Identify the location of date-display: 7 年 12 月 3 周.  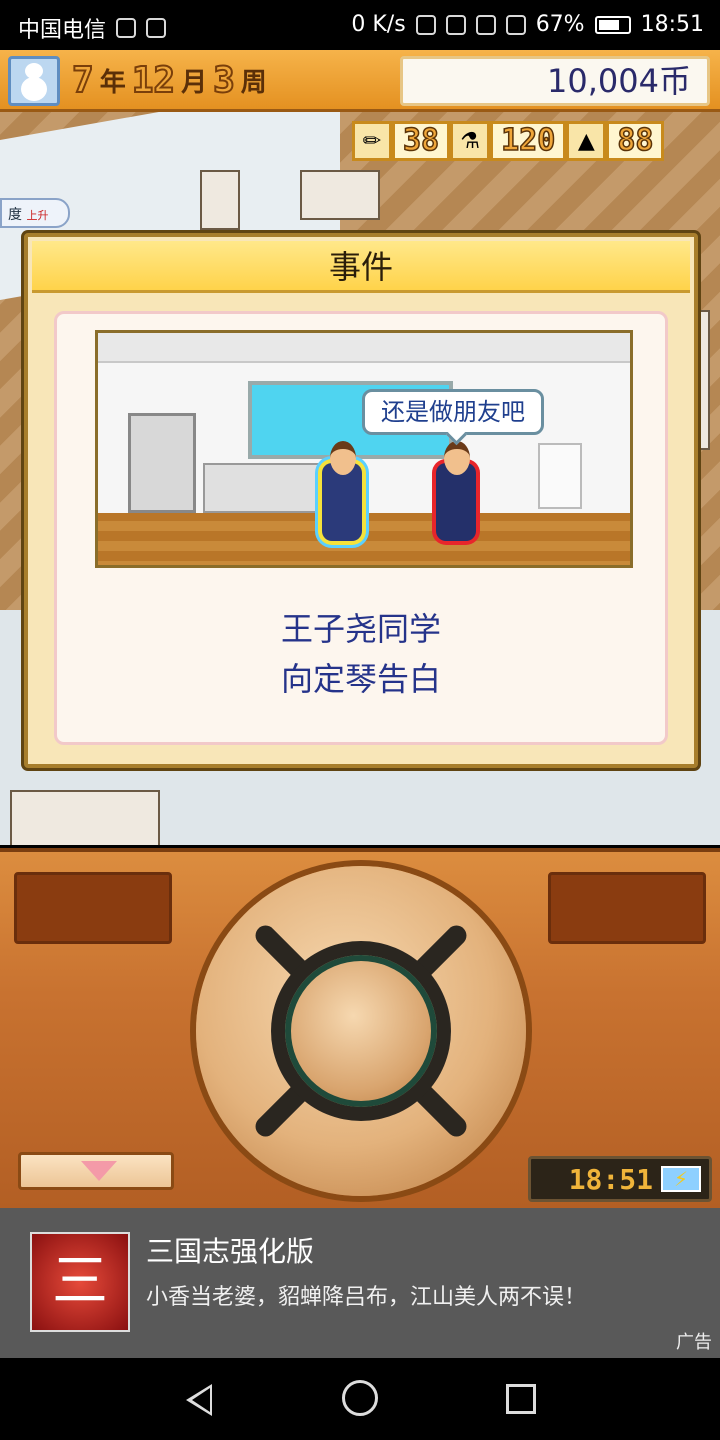
(169, 80).